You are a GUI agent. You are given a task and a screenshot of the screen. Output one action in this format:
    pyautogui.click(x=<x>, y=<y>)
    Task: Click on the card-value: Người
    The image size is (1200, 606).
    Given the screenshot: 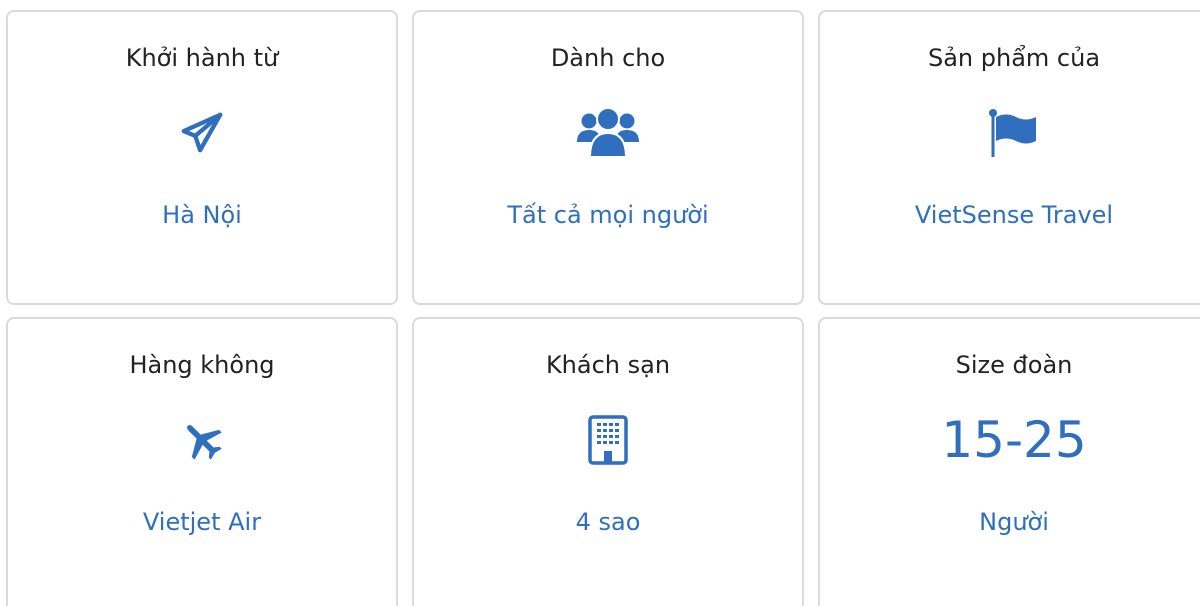 What is the action you would take?
    pyautogui.click(x=1010, y=522)
    